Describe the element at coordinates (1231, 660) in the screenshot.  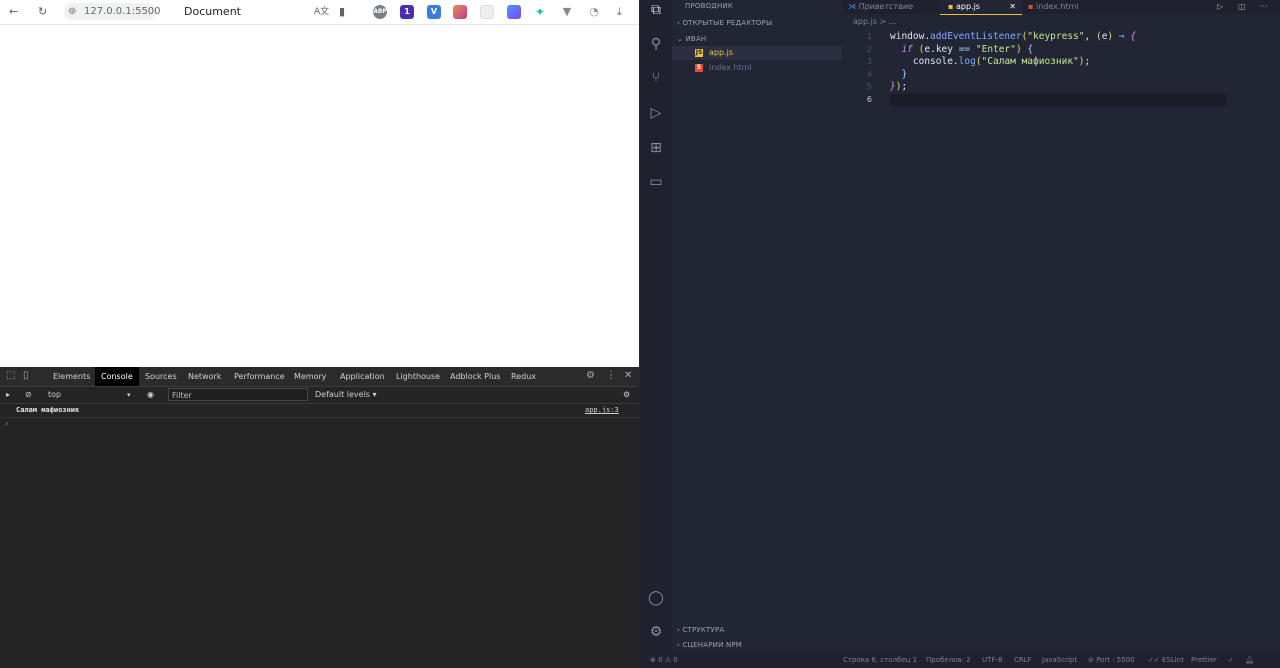
I see `feedback-icon: ✓` at that location.